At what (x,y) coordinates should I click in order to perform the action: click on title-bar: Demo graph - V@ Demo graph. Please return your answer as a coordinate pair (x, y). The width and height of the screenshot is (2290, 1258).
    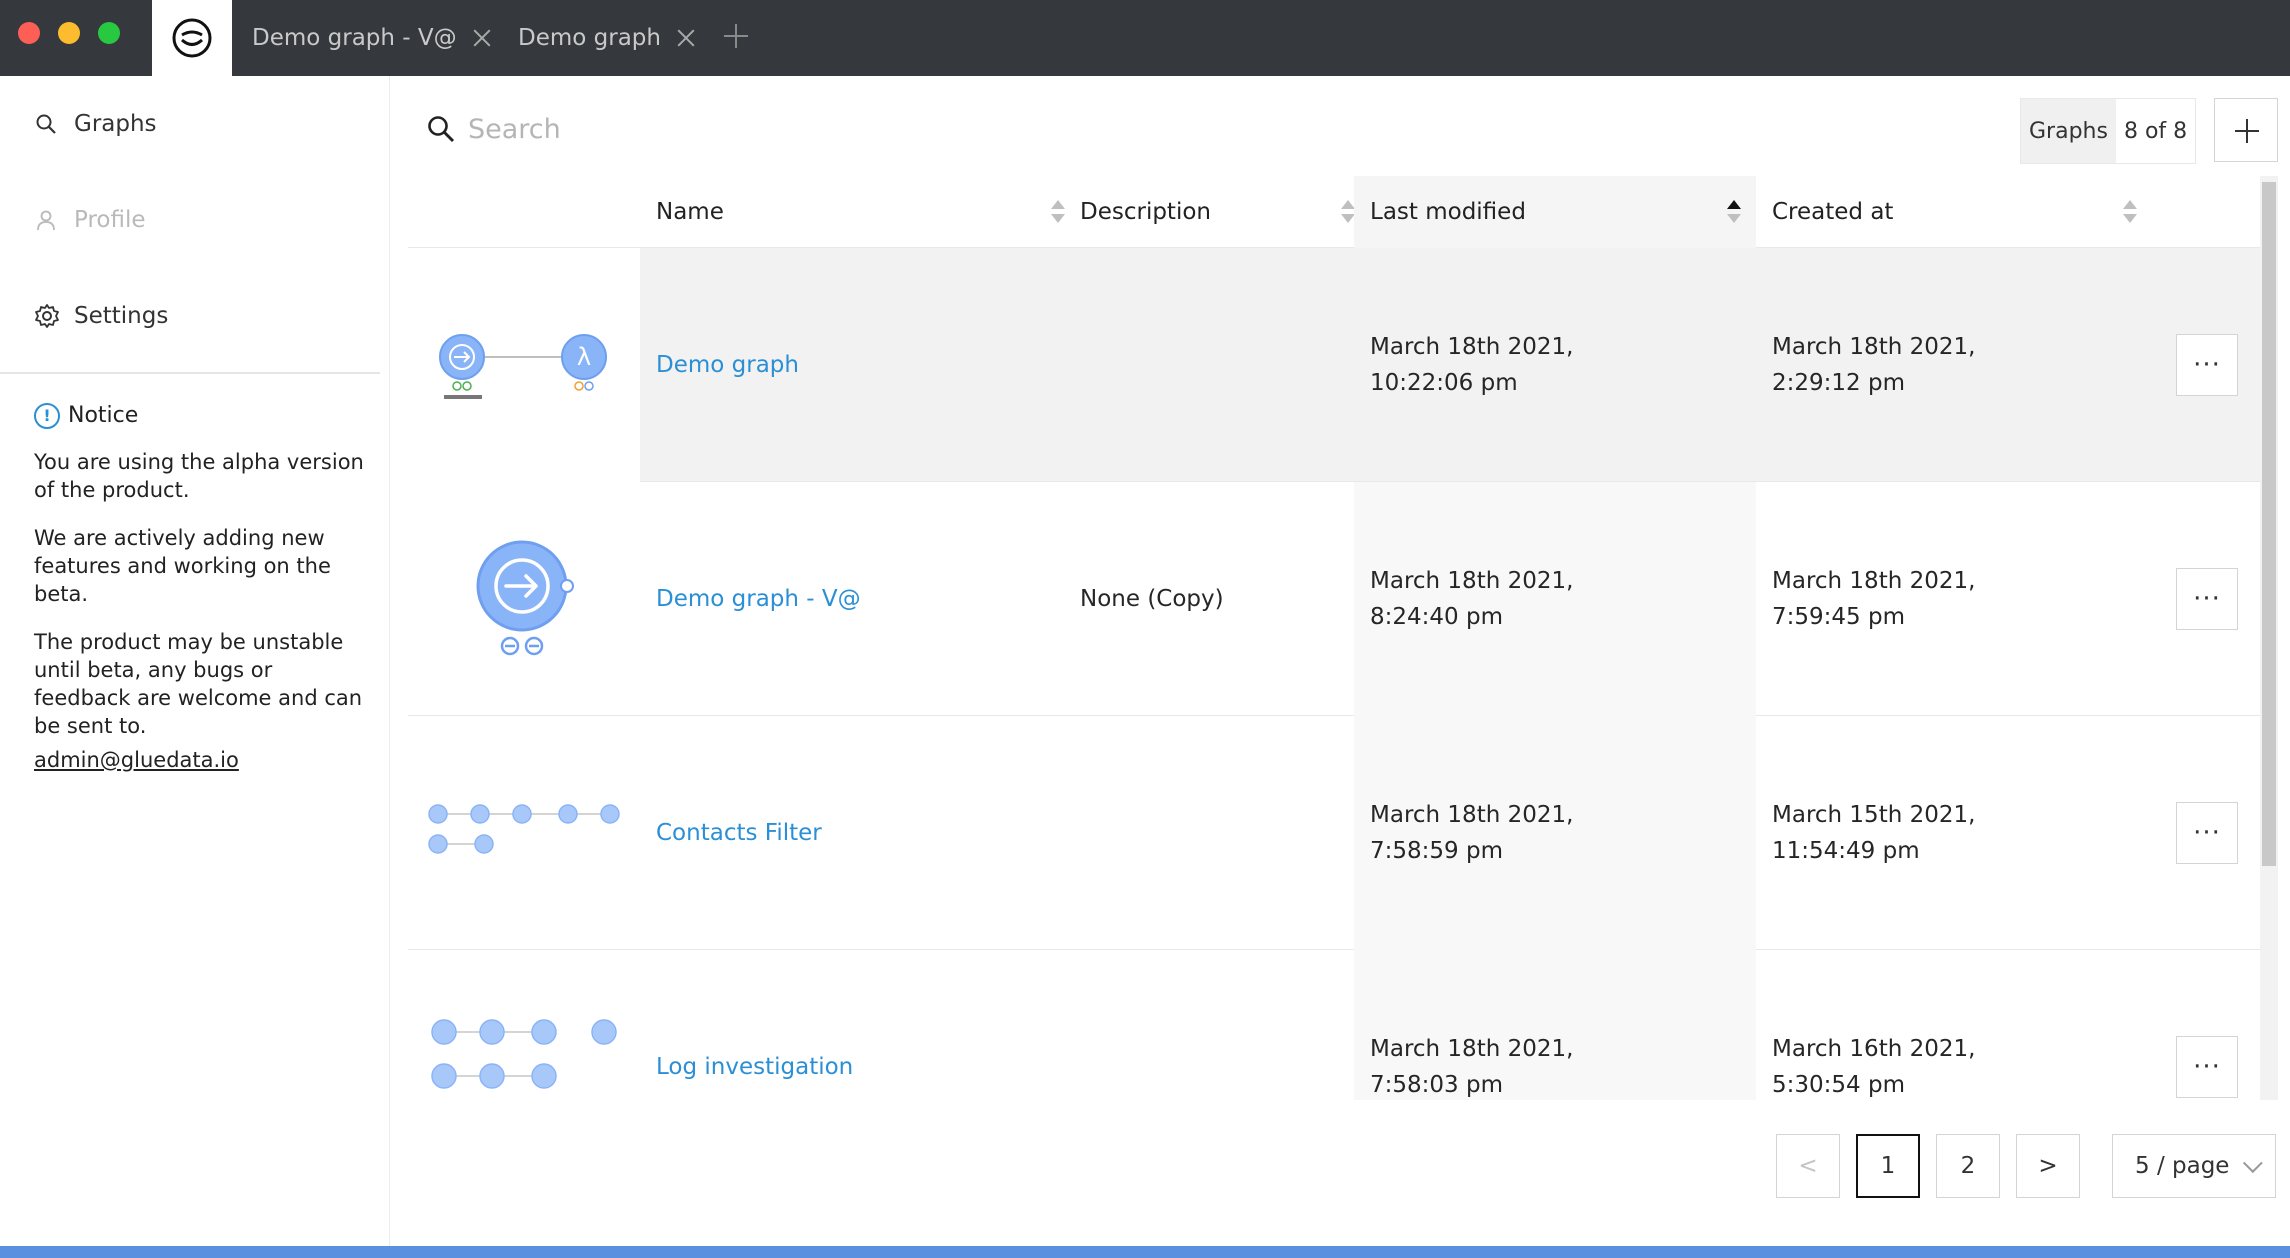
    Looking at the image, I should click on (1145, 38).